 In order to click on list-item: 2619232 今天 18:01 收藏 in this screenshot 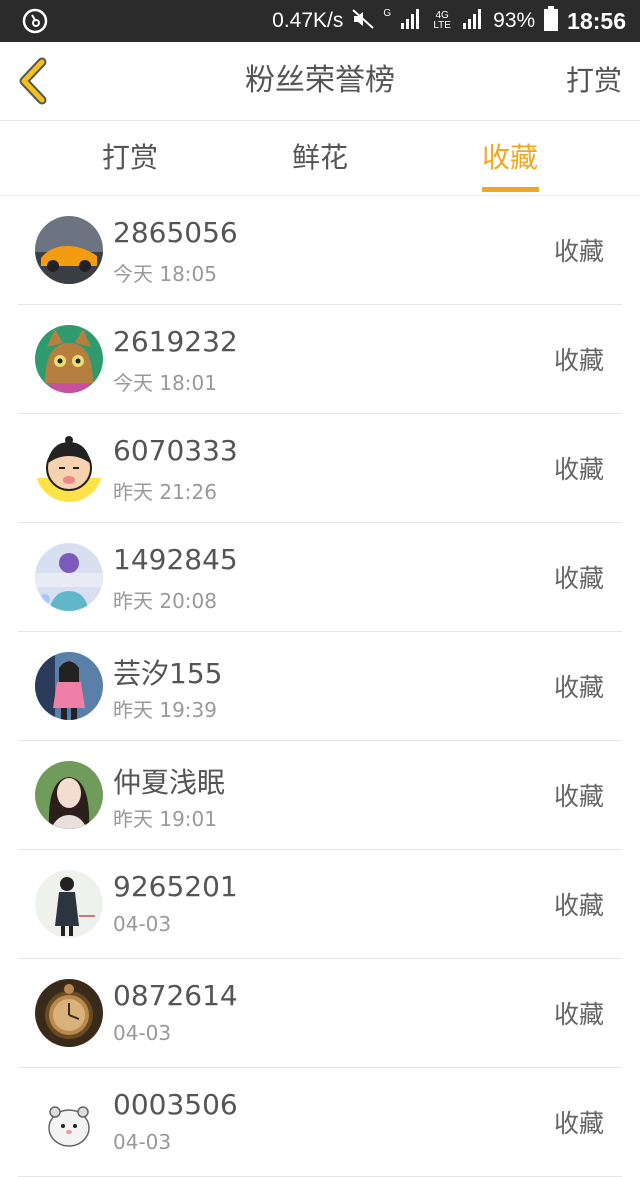, I will do `click(320, 359)`.